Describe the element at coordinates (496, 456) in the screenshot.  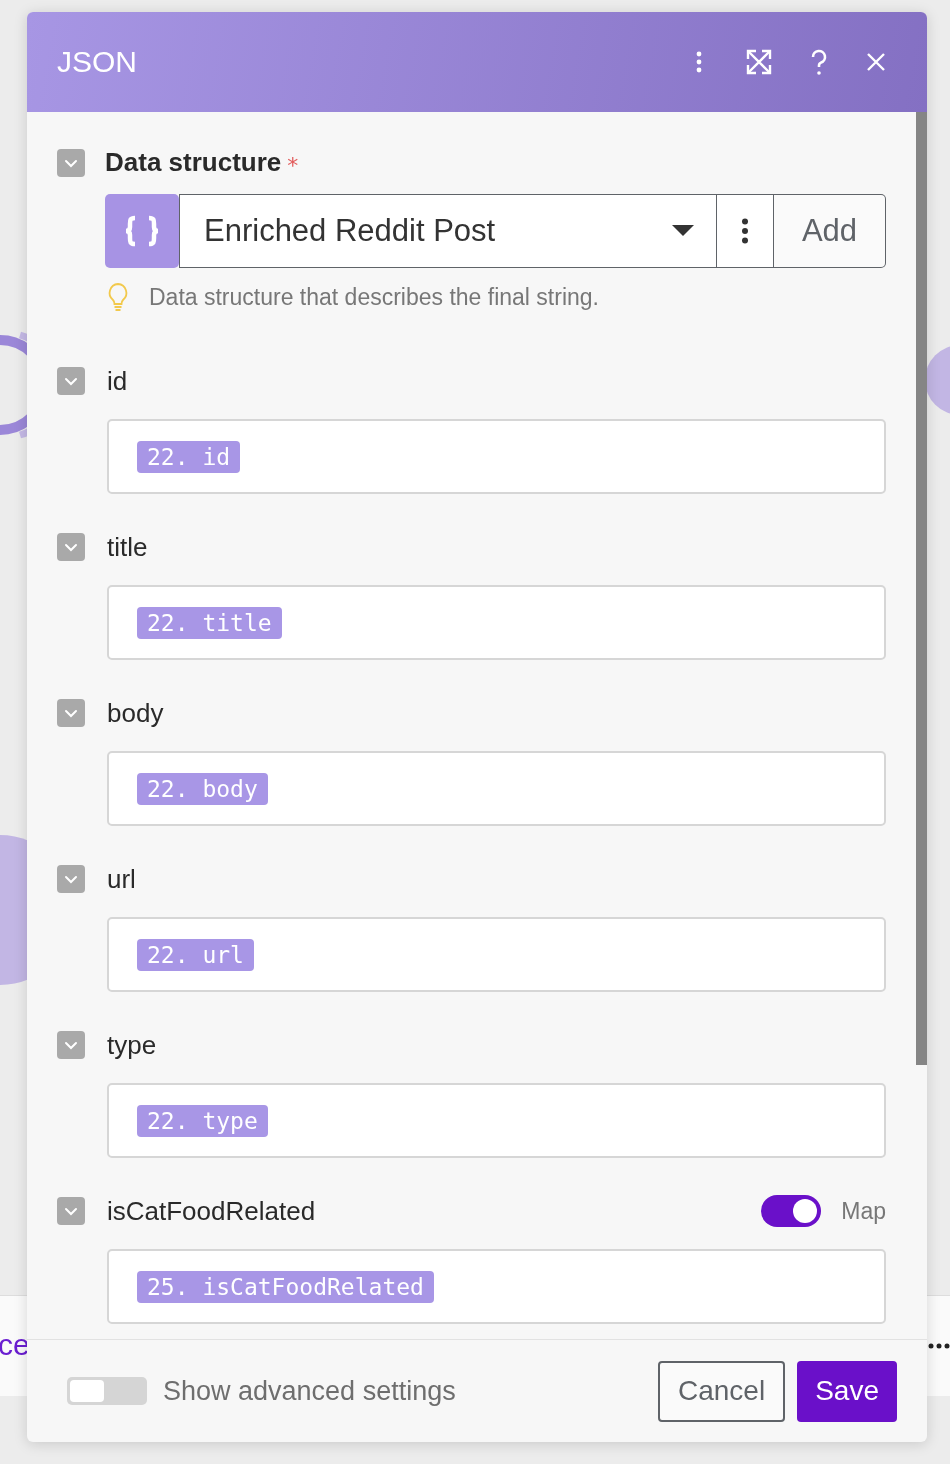
I see `input-field: 22. id` at that location.